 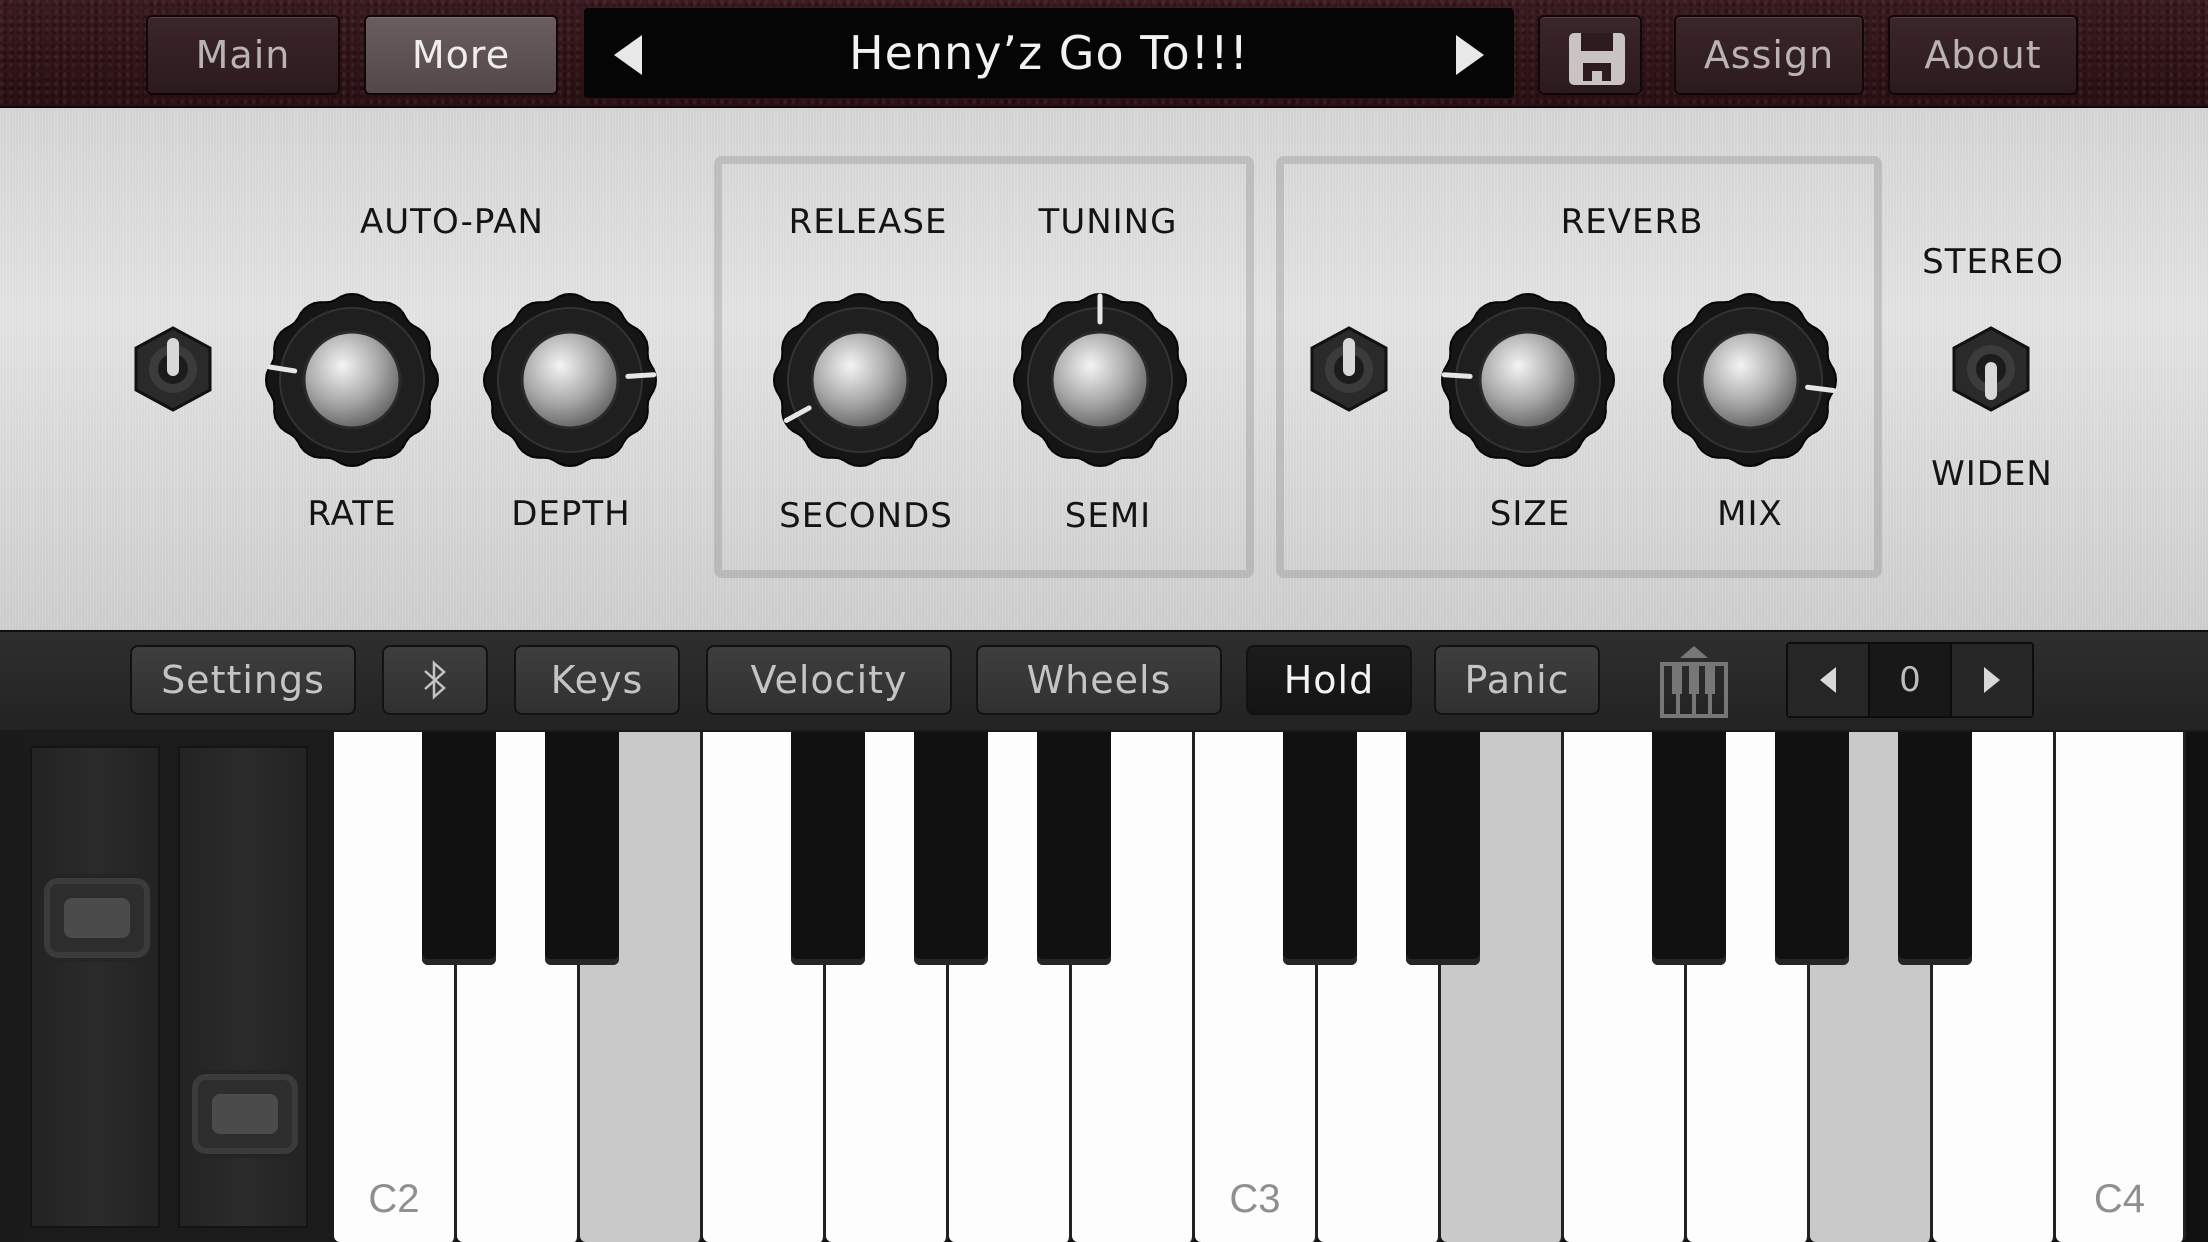 What do you see at coordinates (1099, 680) in the screenshot?
I see `wheels-button: Wheels` at bounding box center [1099, 680].